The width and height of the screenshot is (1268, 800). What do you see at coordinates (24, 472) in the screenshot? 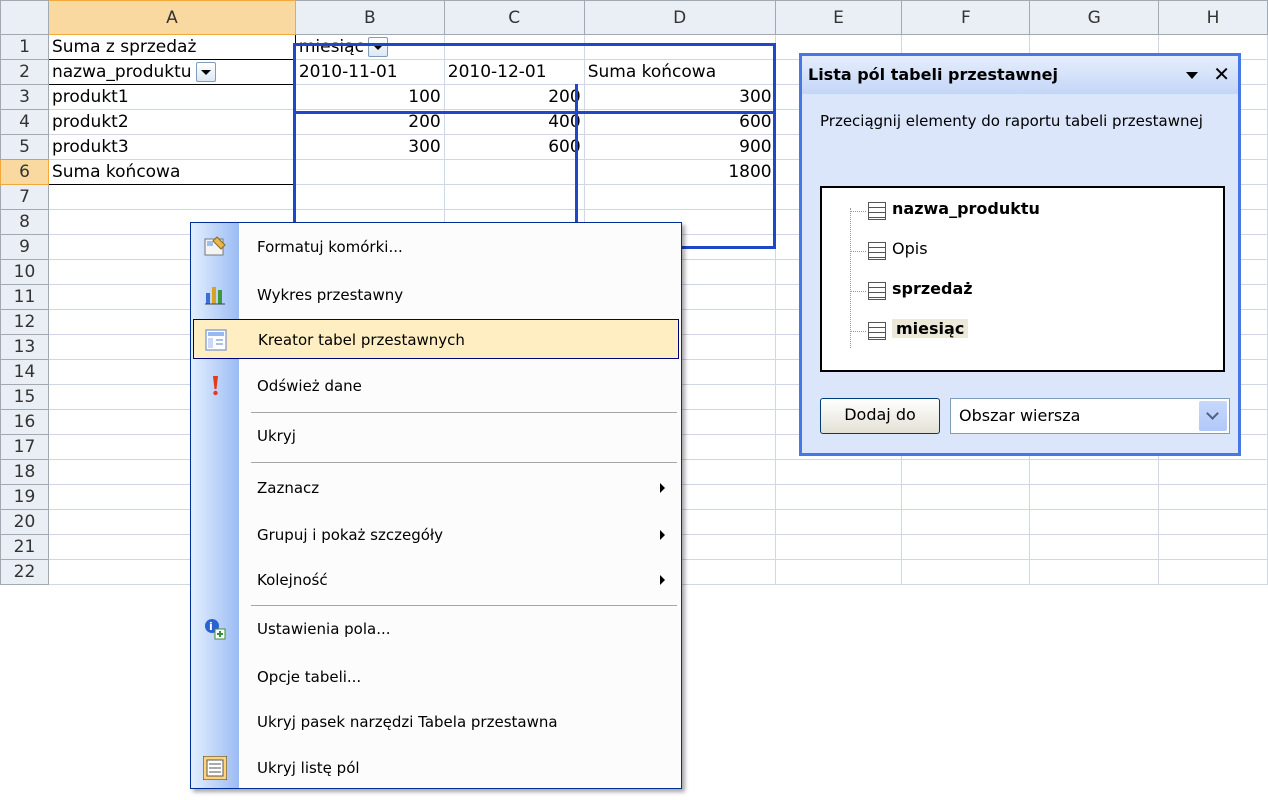
I see `row-header-18: 18` at bounding box center [24, 472].